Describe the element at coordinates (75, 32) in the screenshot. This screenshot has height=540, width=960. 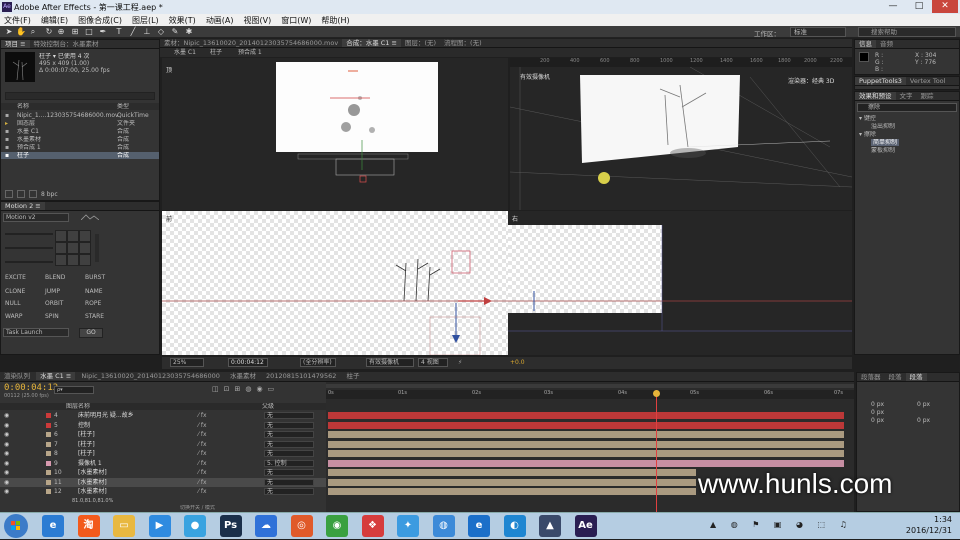
I see `pan-behind-tool-icon: ⊞` at that location.